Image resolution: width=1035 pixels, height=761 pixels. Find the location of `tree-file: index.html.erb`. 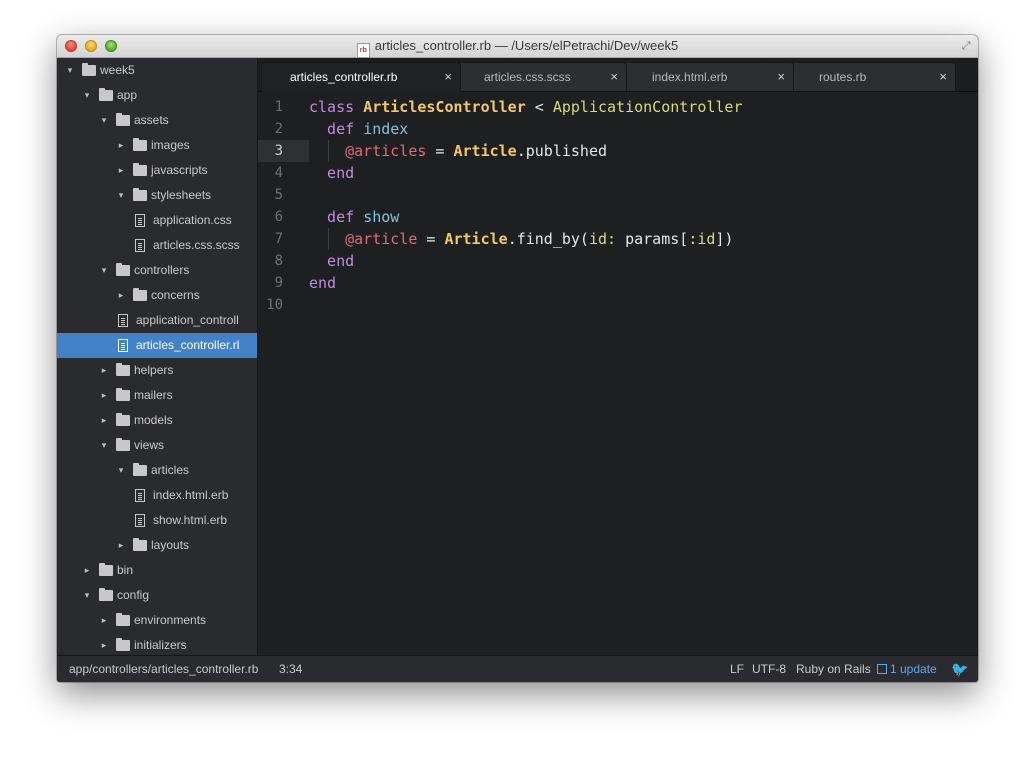

tree-file: index.html.erb is located at coordinates (157, 495).